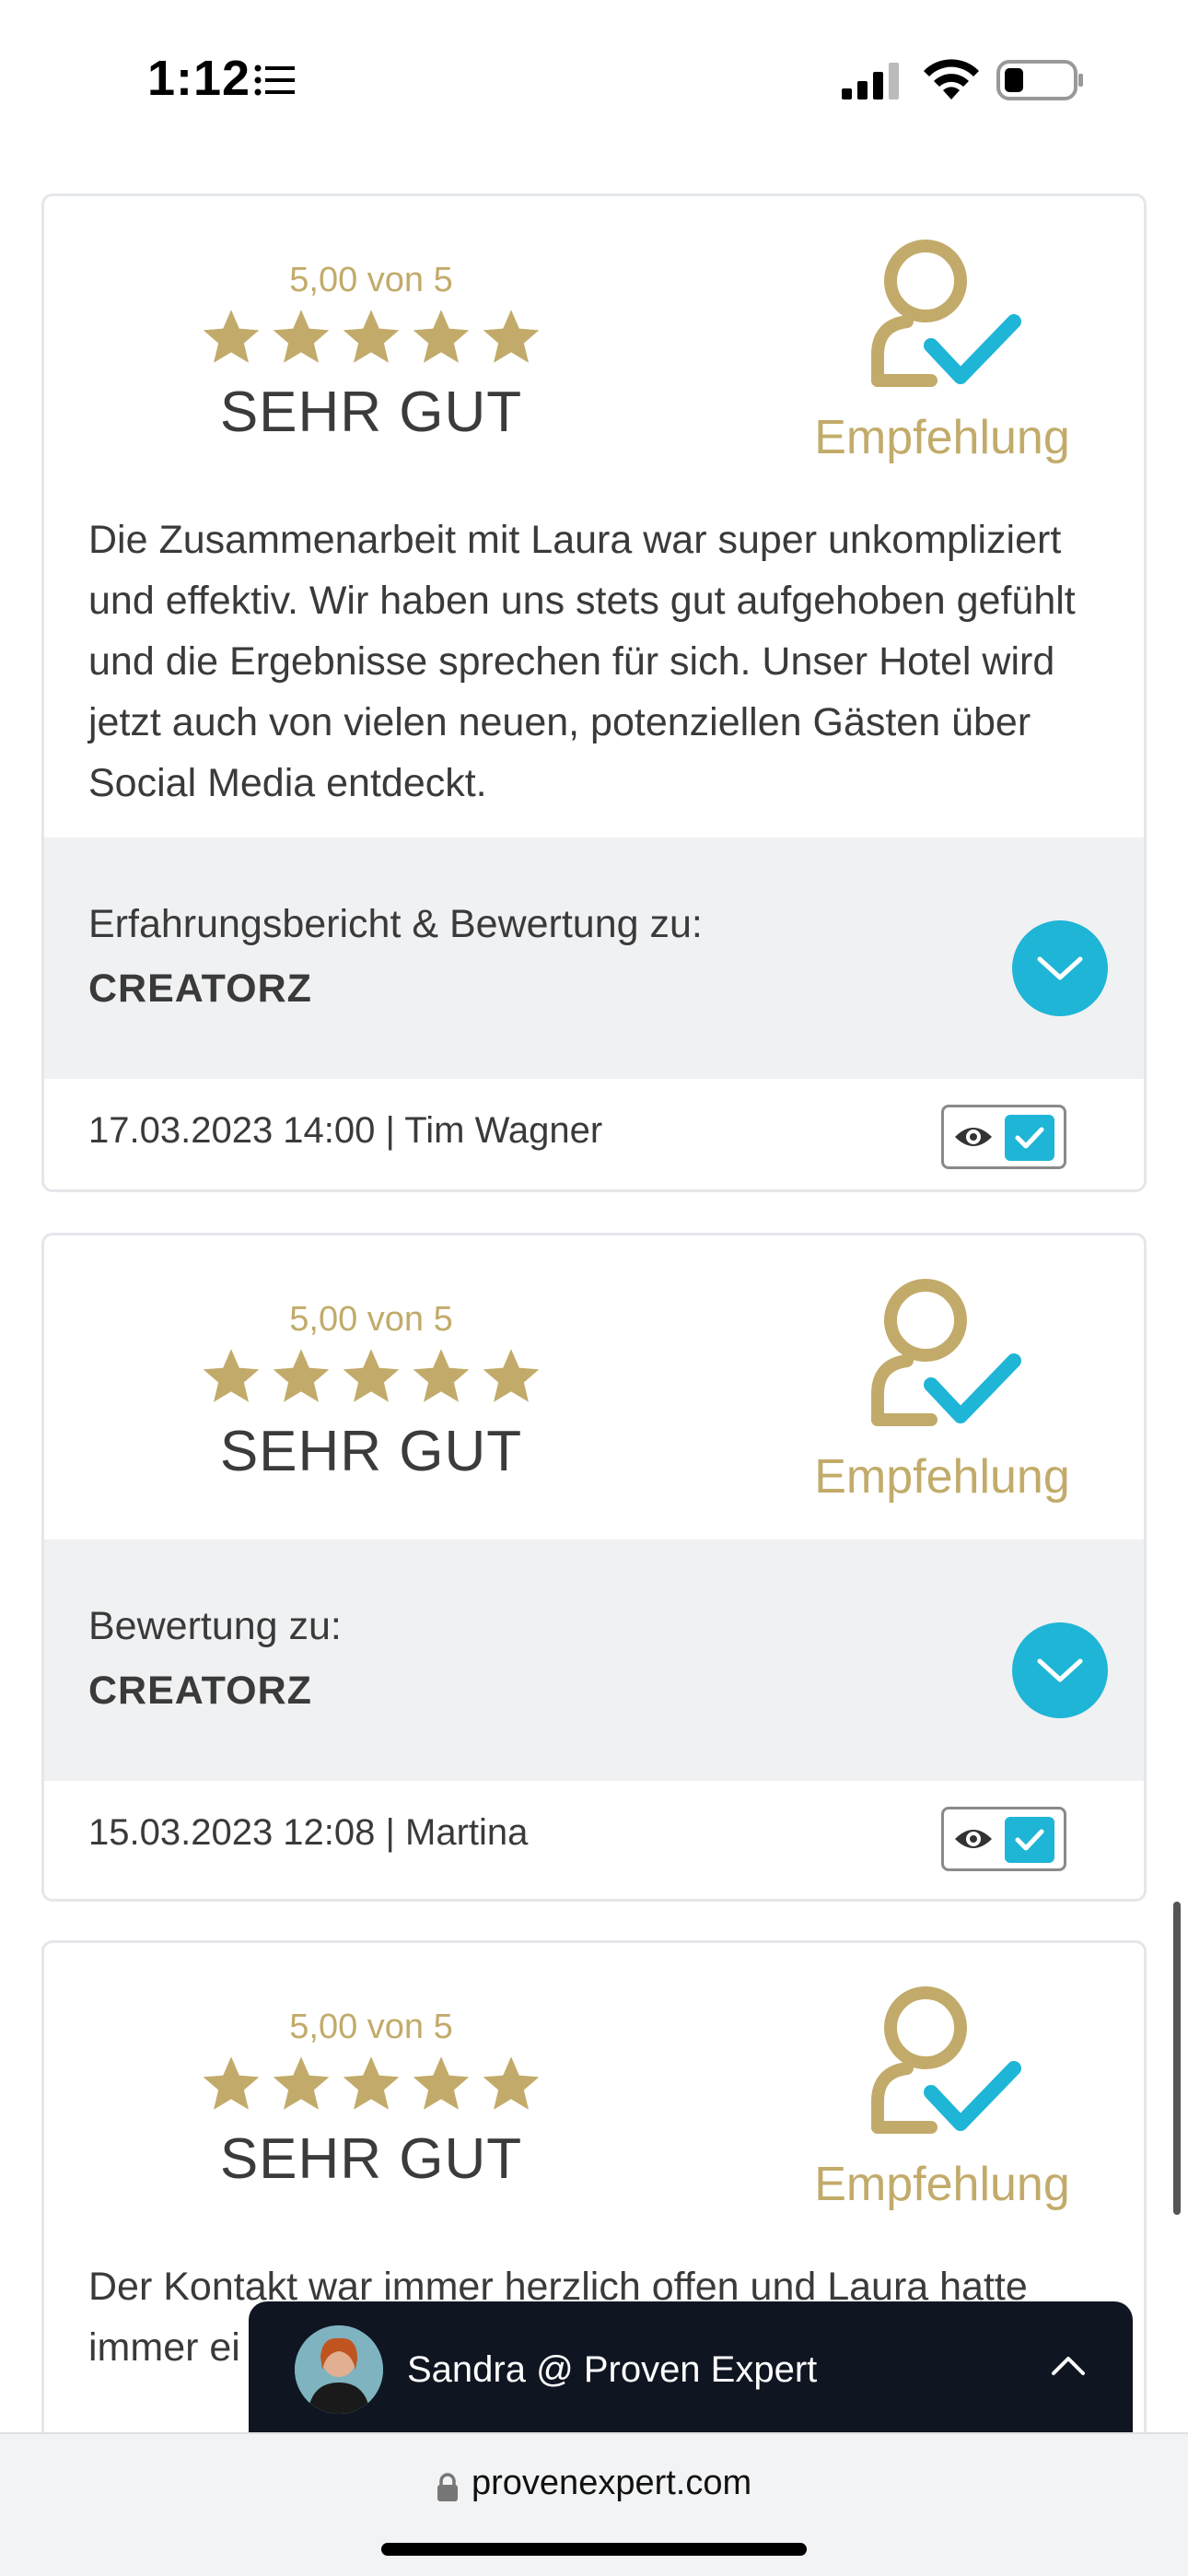 This screenshot has height=2576, width=1188. Describe the element at coordinates (1039, 80) in the screenshot. I see `battery-icon` at that location.